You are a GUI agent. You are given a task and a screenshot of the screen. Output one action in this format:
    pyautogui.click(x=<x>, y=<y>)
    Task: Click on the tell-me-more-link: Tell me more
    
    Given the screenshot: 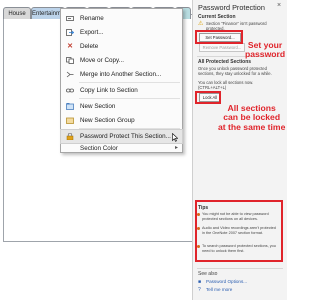 What is the action you would take?
    pyautogui.click(x=219, y=289)
    